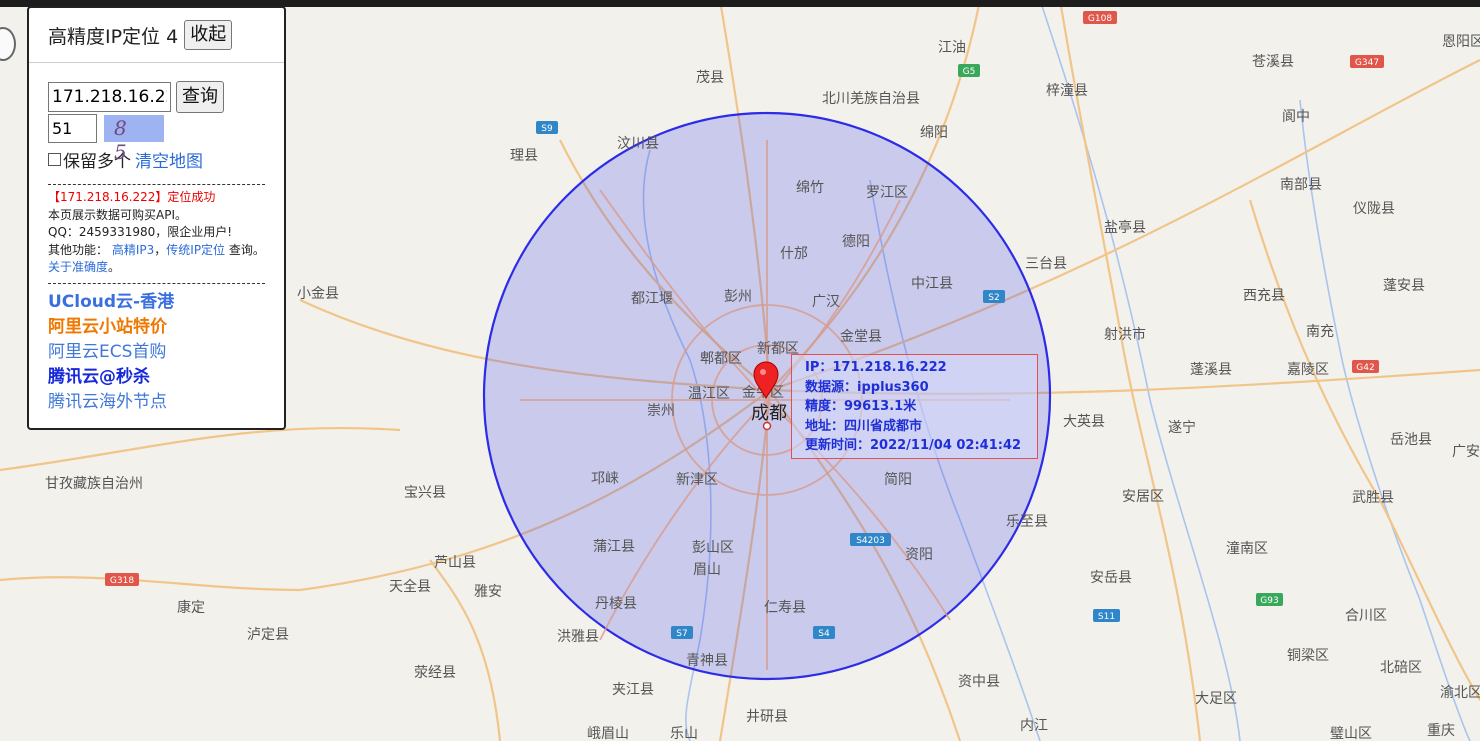 The height and width of the screenshot is (741, 1480). I want to click on place-label: 广安, so click(1466, 452).